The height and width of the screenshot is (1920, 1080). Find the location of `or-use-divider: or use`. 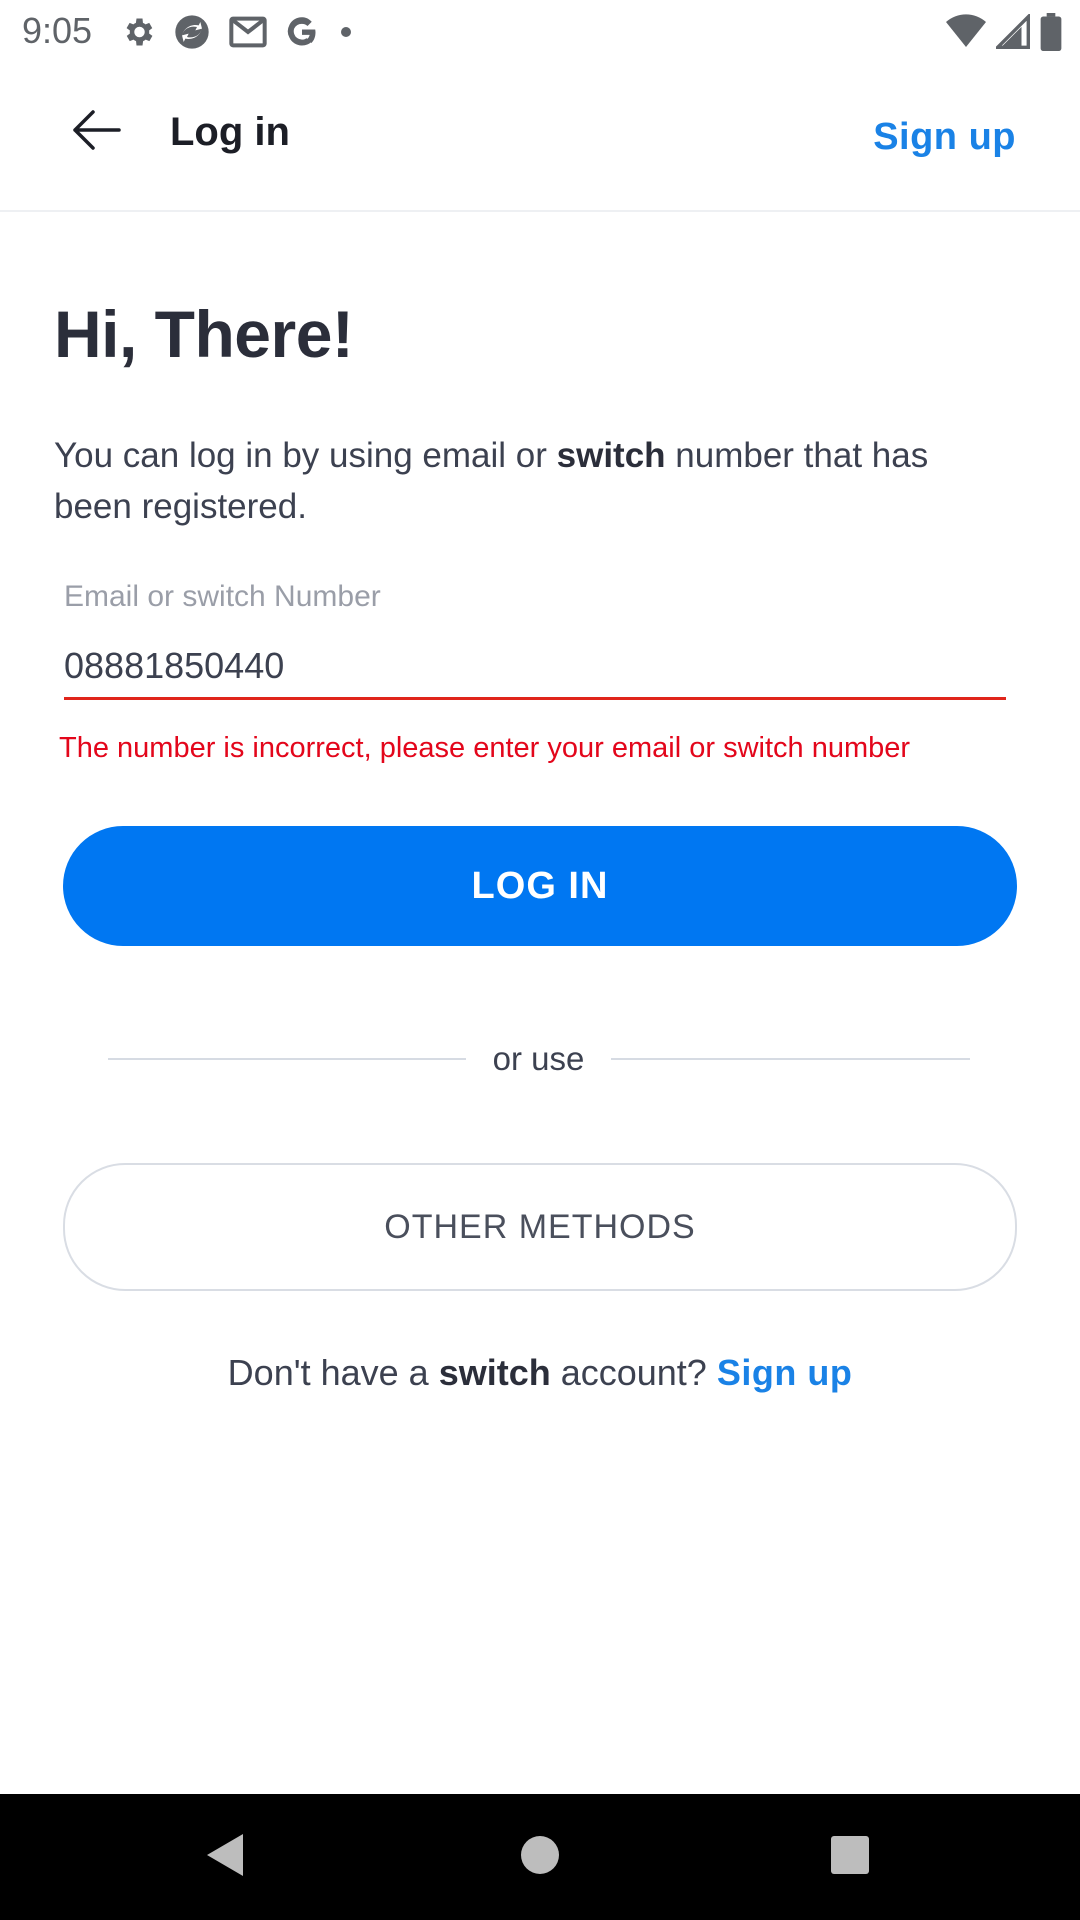

or-use-divider: or use is located at coordinates (539, 1059).